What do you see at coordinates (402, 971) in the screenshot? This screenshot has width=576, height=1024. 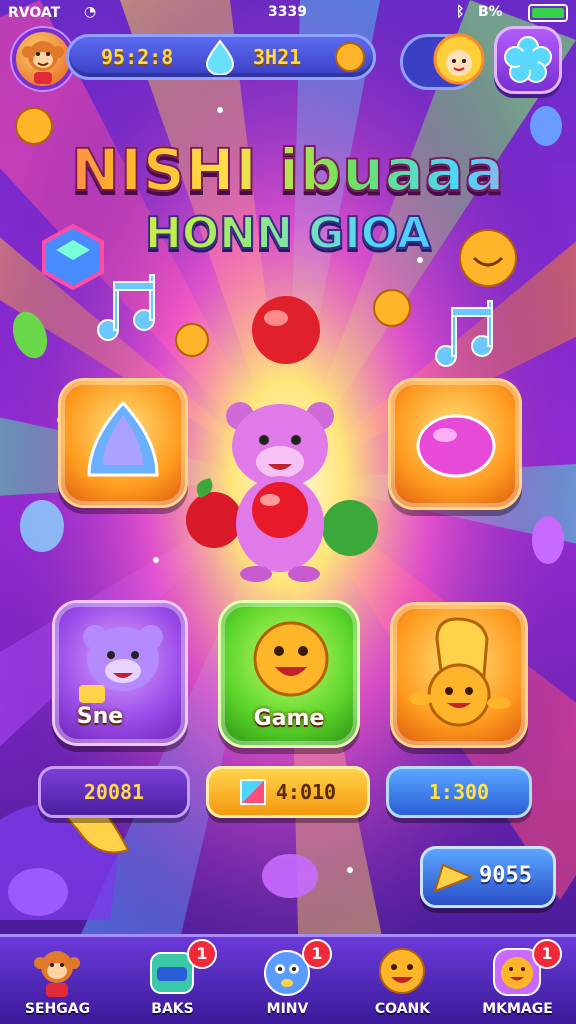 I see `smiley-nav-icon` at bounding box center [402, 971].